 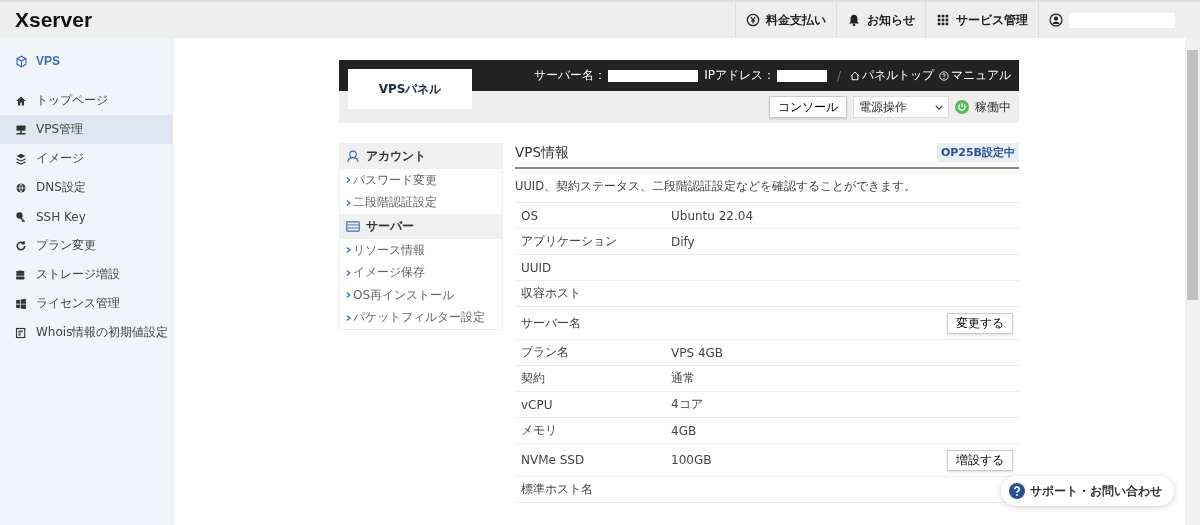 I want to click on grid-icon, so click(x=943, y=20).